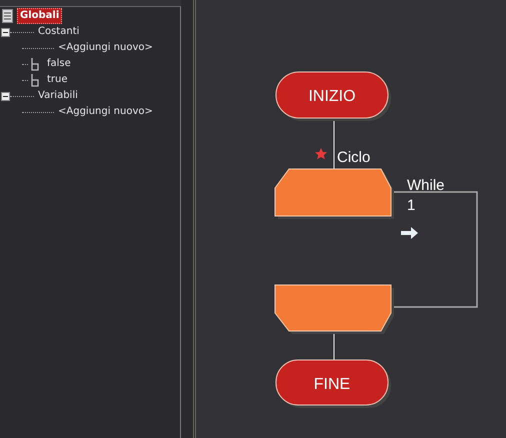  I want to click on end-label: FINE, so click(332, 384).